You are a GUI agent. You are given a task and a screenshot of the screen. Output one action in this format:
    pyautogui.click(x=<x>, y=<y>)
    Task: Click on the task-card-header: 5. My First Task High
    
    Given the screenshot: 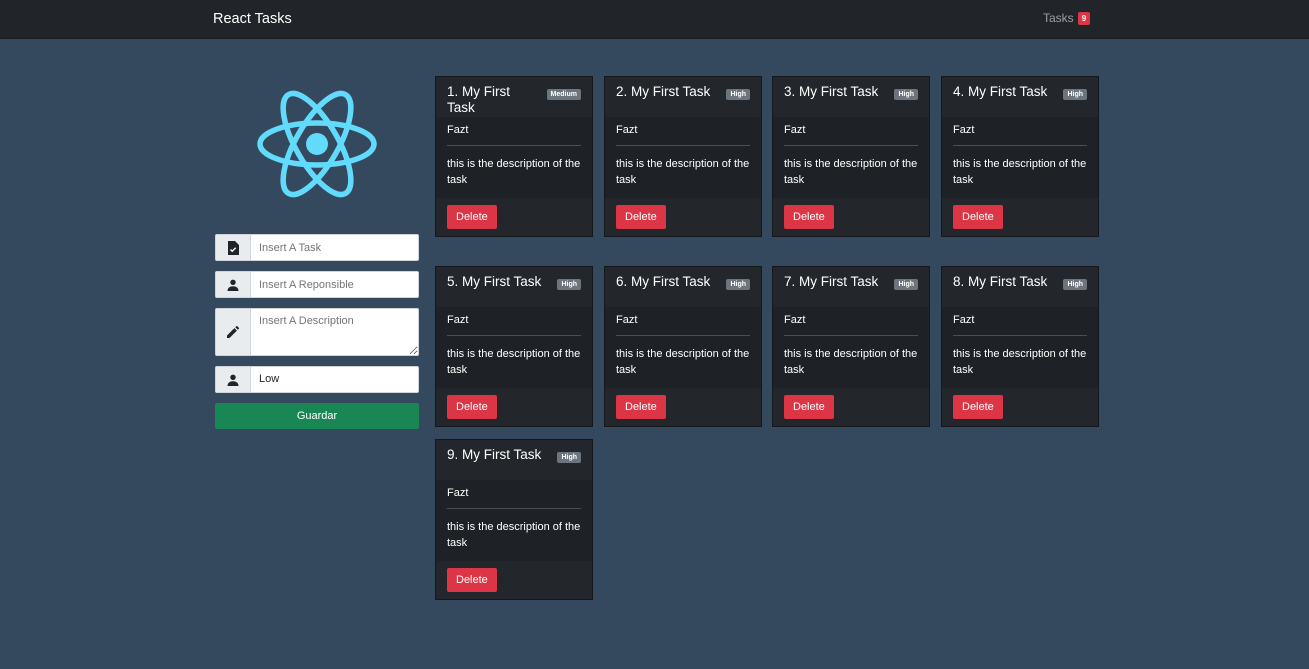 What is the action you would take?
    pyautogui.click(x=514, y=287)
    